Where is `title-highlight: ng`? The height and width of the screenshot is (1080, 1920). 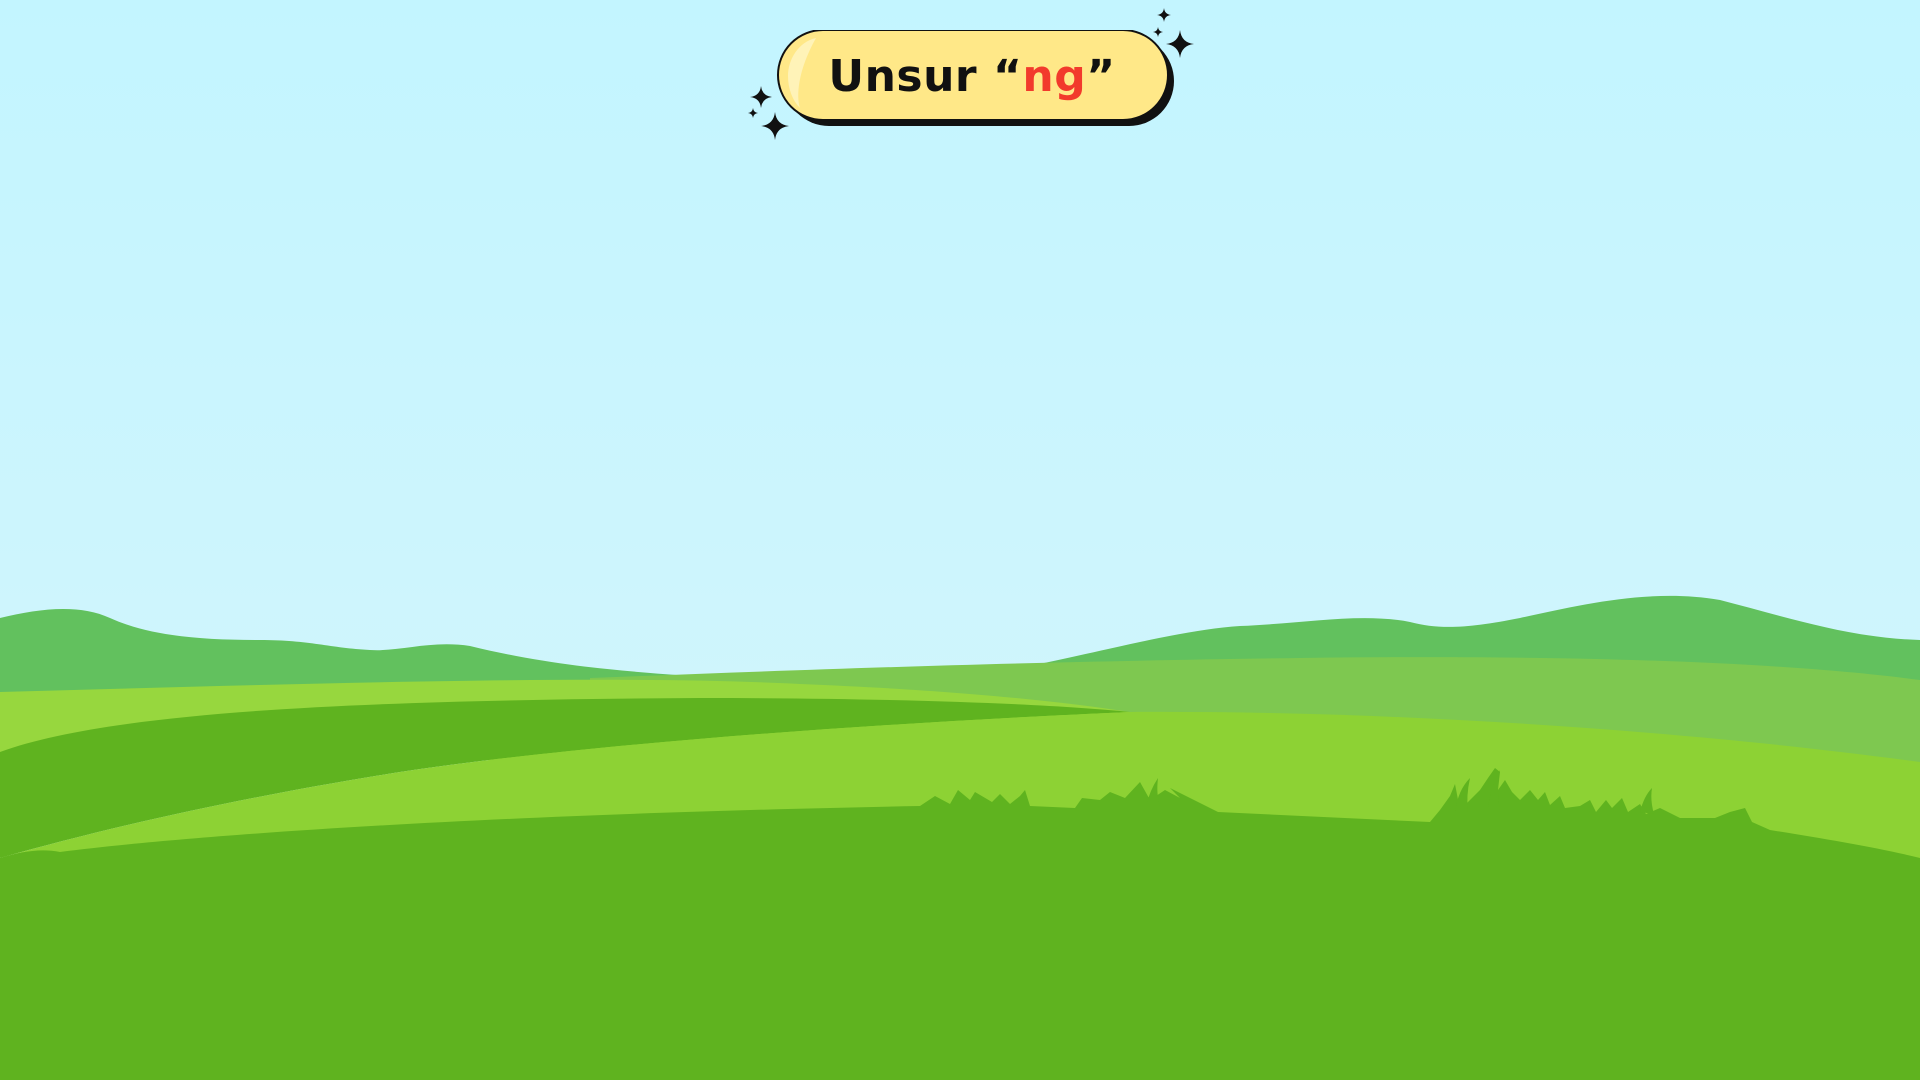
title-highlight: ng is located at coordinates (1054, 76).